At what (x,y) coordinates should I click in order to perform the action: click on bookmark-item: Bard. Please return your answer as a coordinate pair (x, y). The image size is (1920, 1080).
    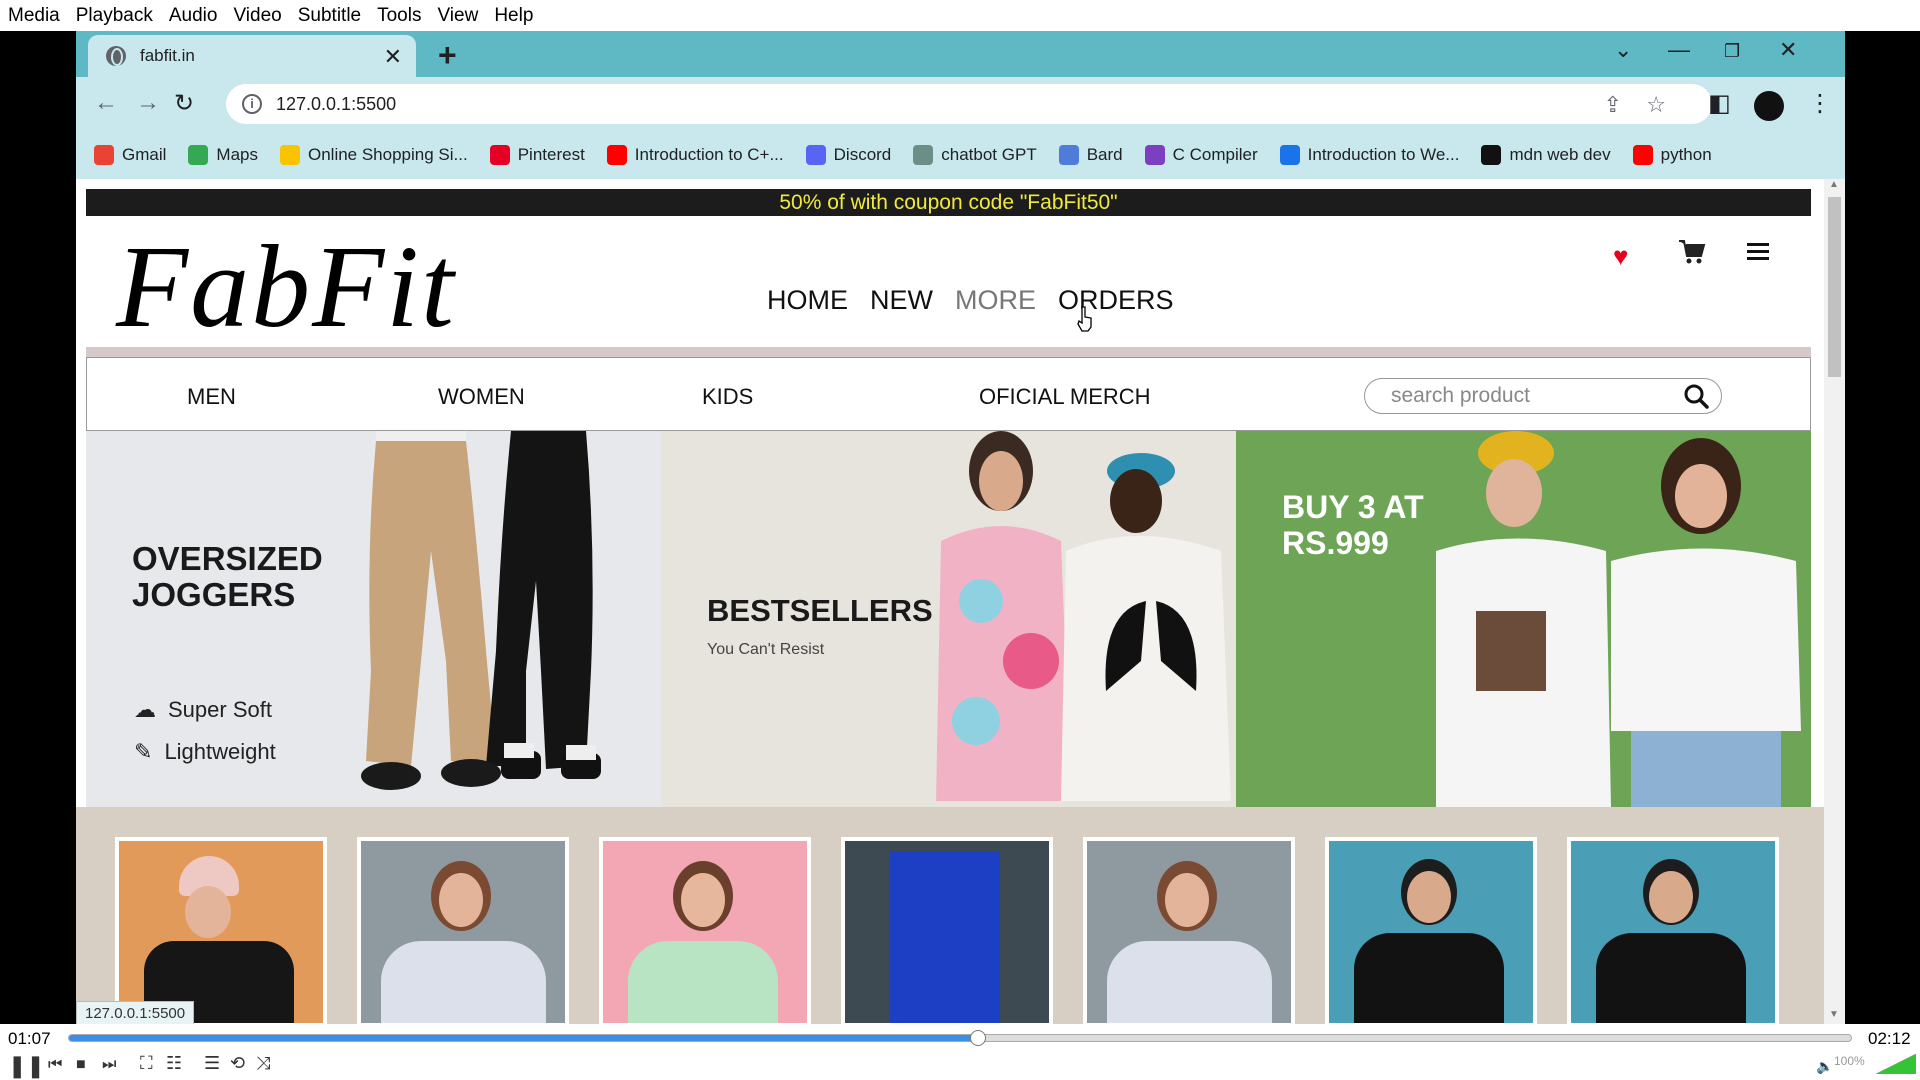
    Looking at the image, I should click on (1090, 155).